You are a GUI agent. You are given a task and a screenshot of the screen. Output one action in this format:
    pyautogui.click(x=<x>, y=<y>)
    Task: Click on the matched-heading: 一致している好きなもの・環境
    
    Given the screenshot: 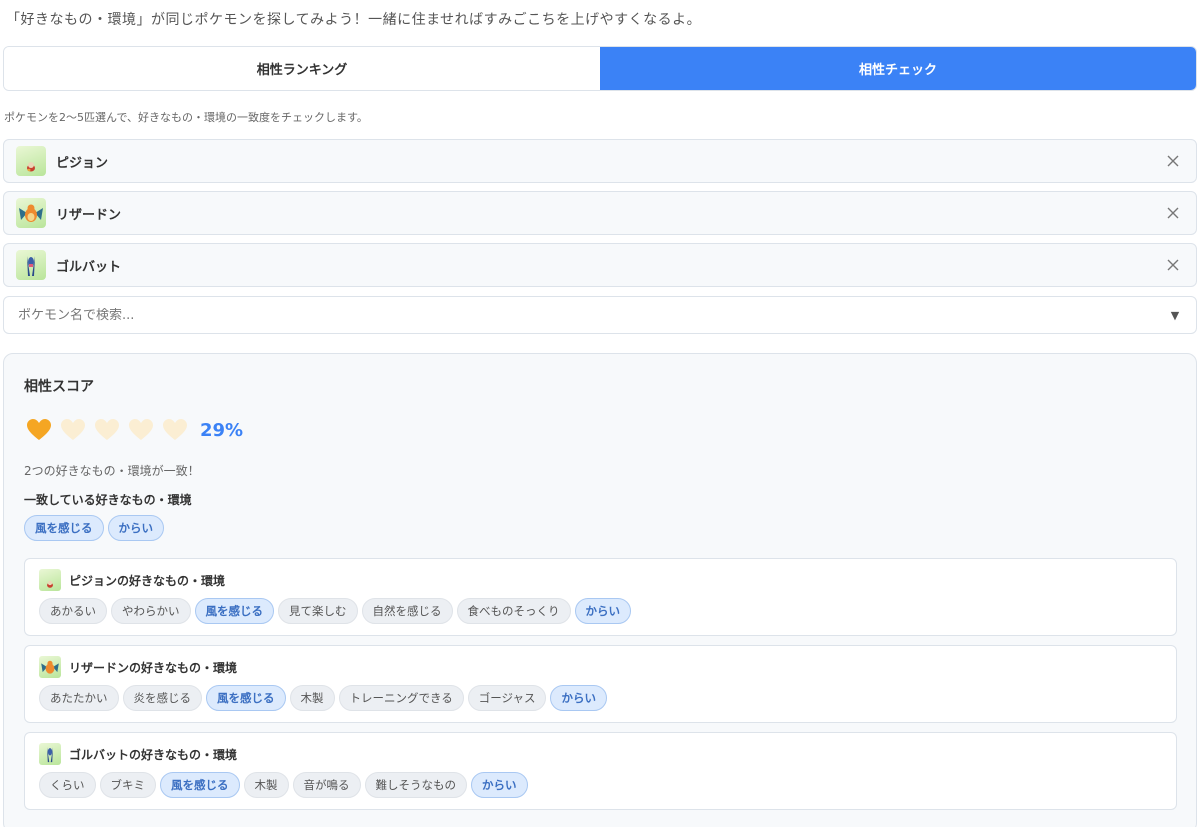 What is the action you would take?
    pyautogui.click(x=108, y=500)
    